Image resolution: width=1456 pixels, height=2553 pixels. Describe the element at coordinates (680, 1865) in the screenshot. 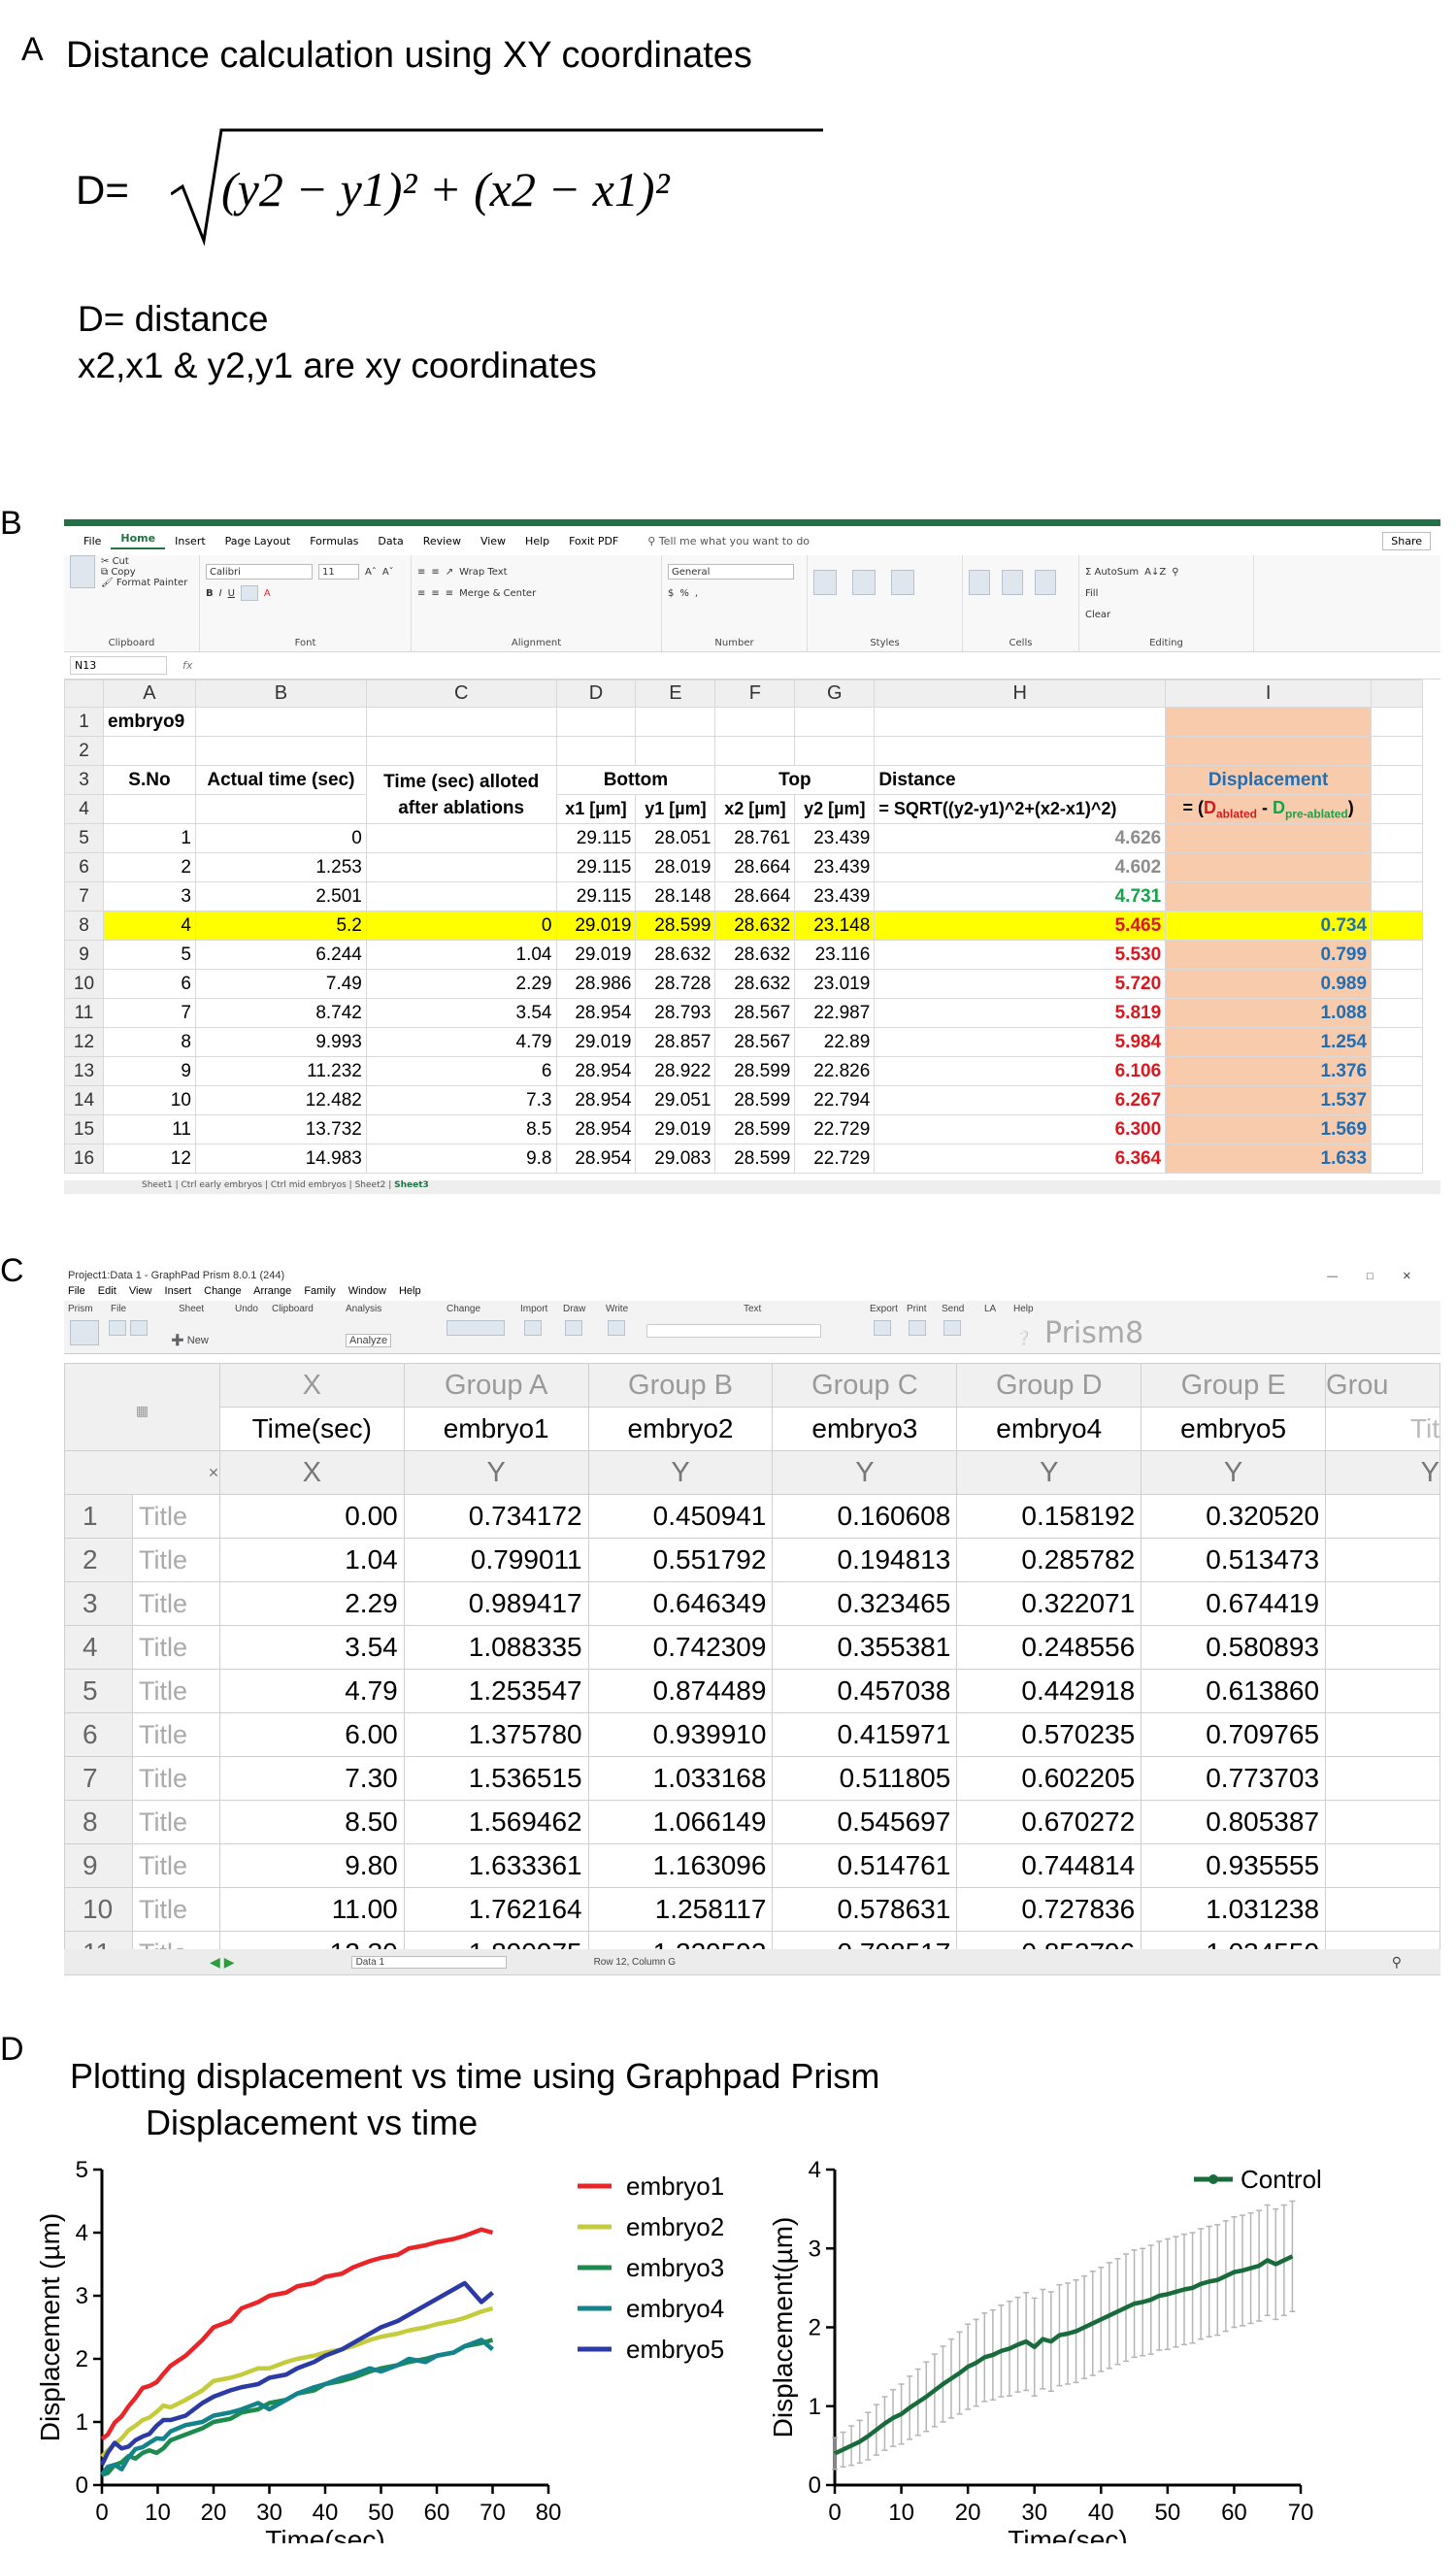

I see `y-value-cell: 1.163096` at that location.